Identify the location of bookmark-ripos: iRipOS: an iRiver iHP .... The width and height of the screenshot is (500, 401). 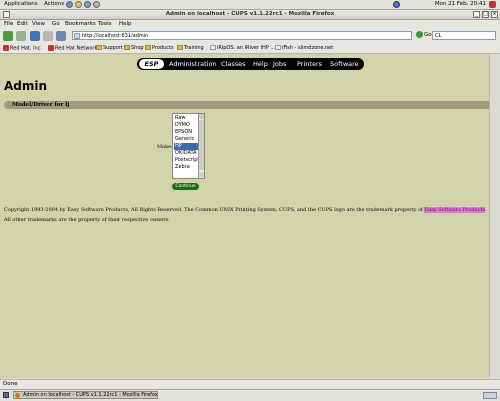
(242, 48).